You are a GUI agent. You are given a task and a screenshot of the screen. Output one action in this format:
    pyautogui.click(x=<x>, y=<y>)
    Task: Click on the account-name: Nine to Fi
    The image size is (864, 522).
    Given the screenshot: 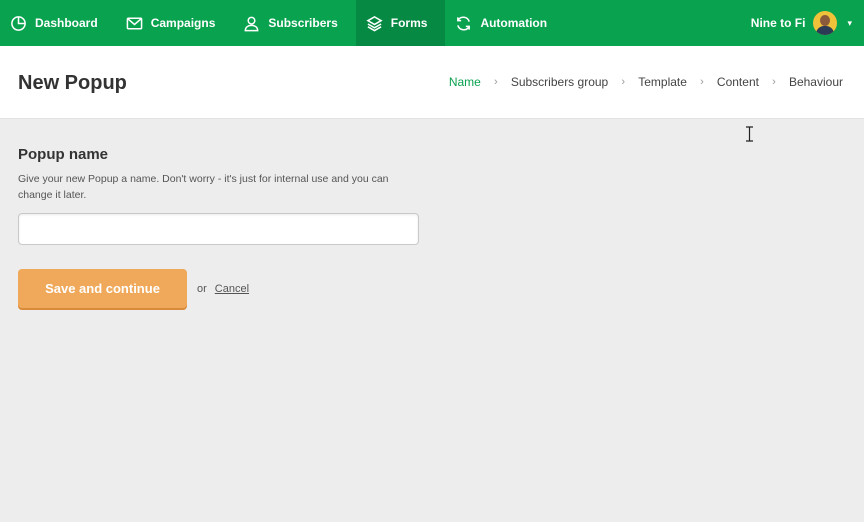 What is the action you would take?
    pyautogui.click(x=778, y=23)
    